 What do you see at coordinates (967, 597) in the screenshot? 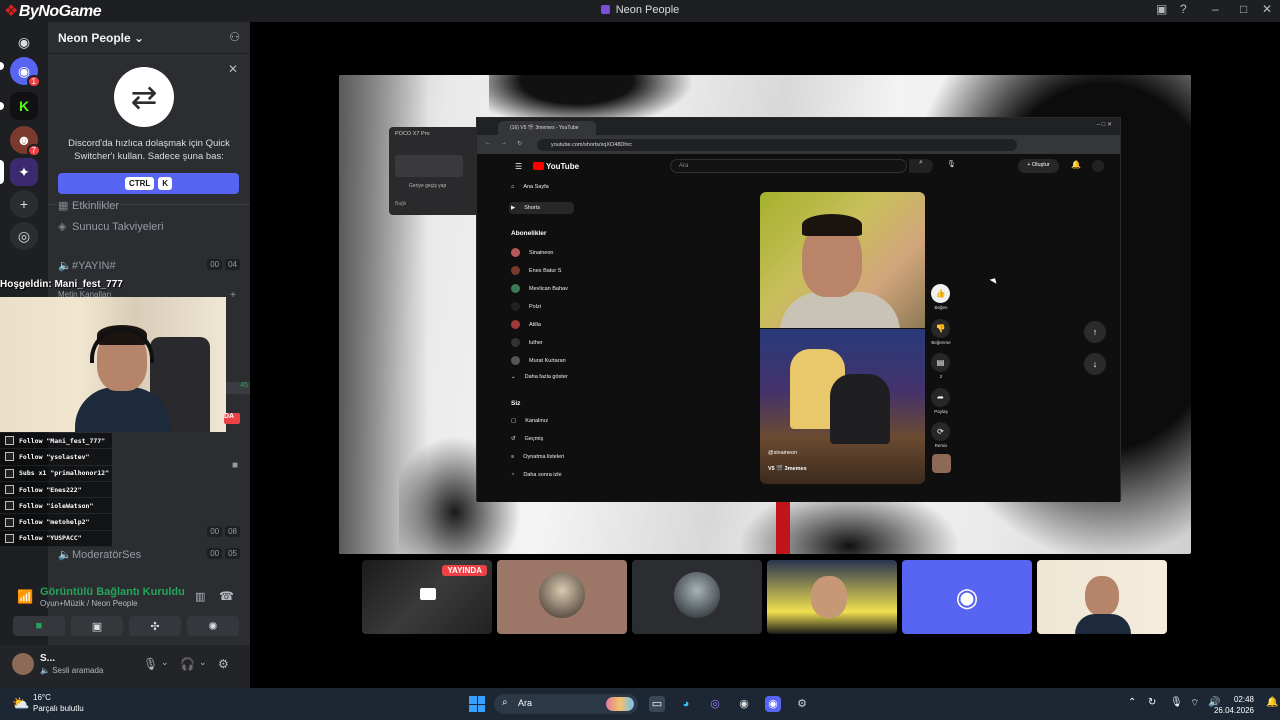
I see `participant-discord-tile: ◉` at bounding box center [967, 597].